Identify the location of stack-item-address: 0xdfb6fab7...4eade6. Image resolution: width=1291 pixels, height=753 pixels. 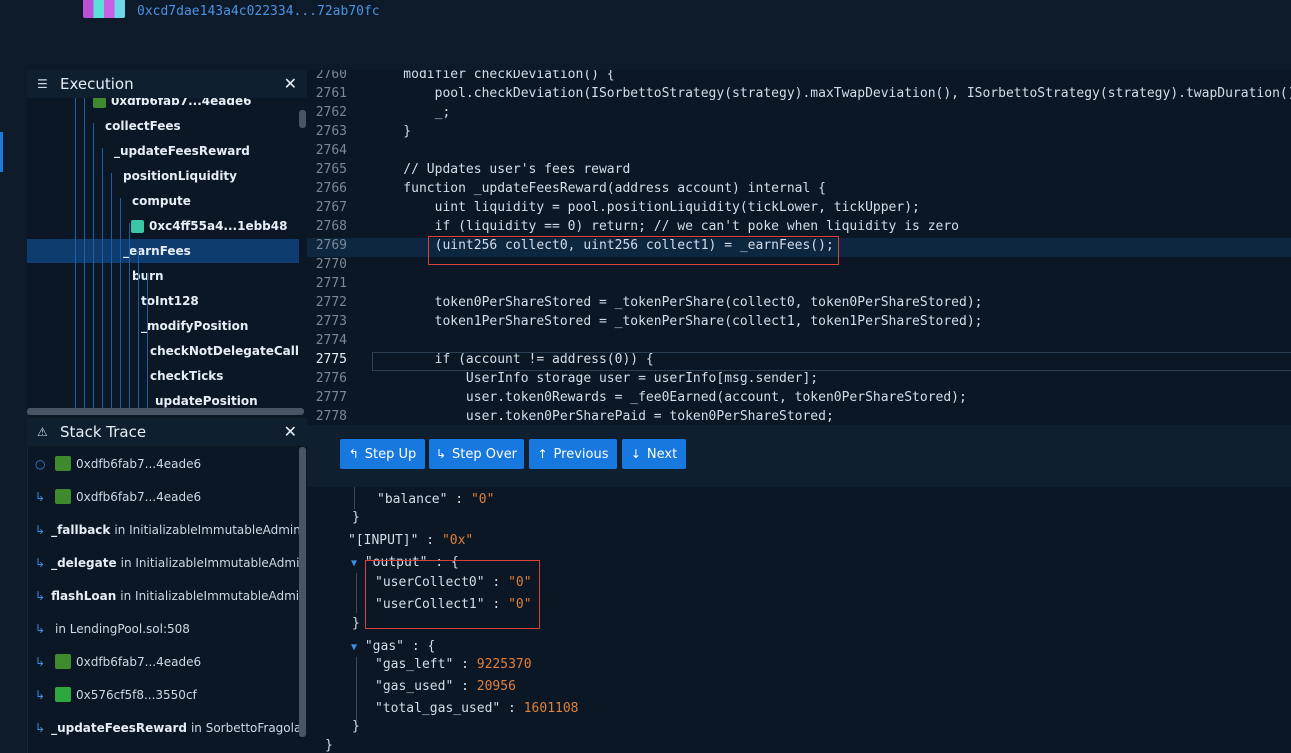
(139, 496).